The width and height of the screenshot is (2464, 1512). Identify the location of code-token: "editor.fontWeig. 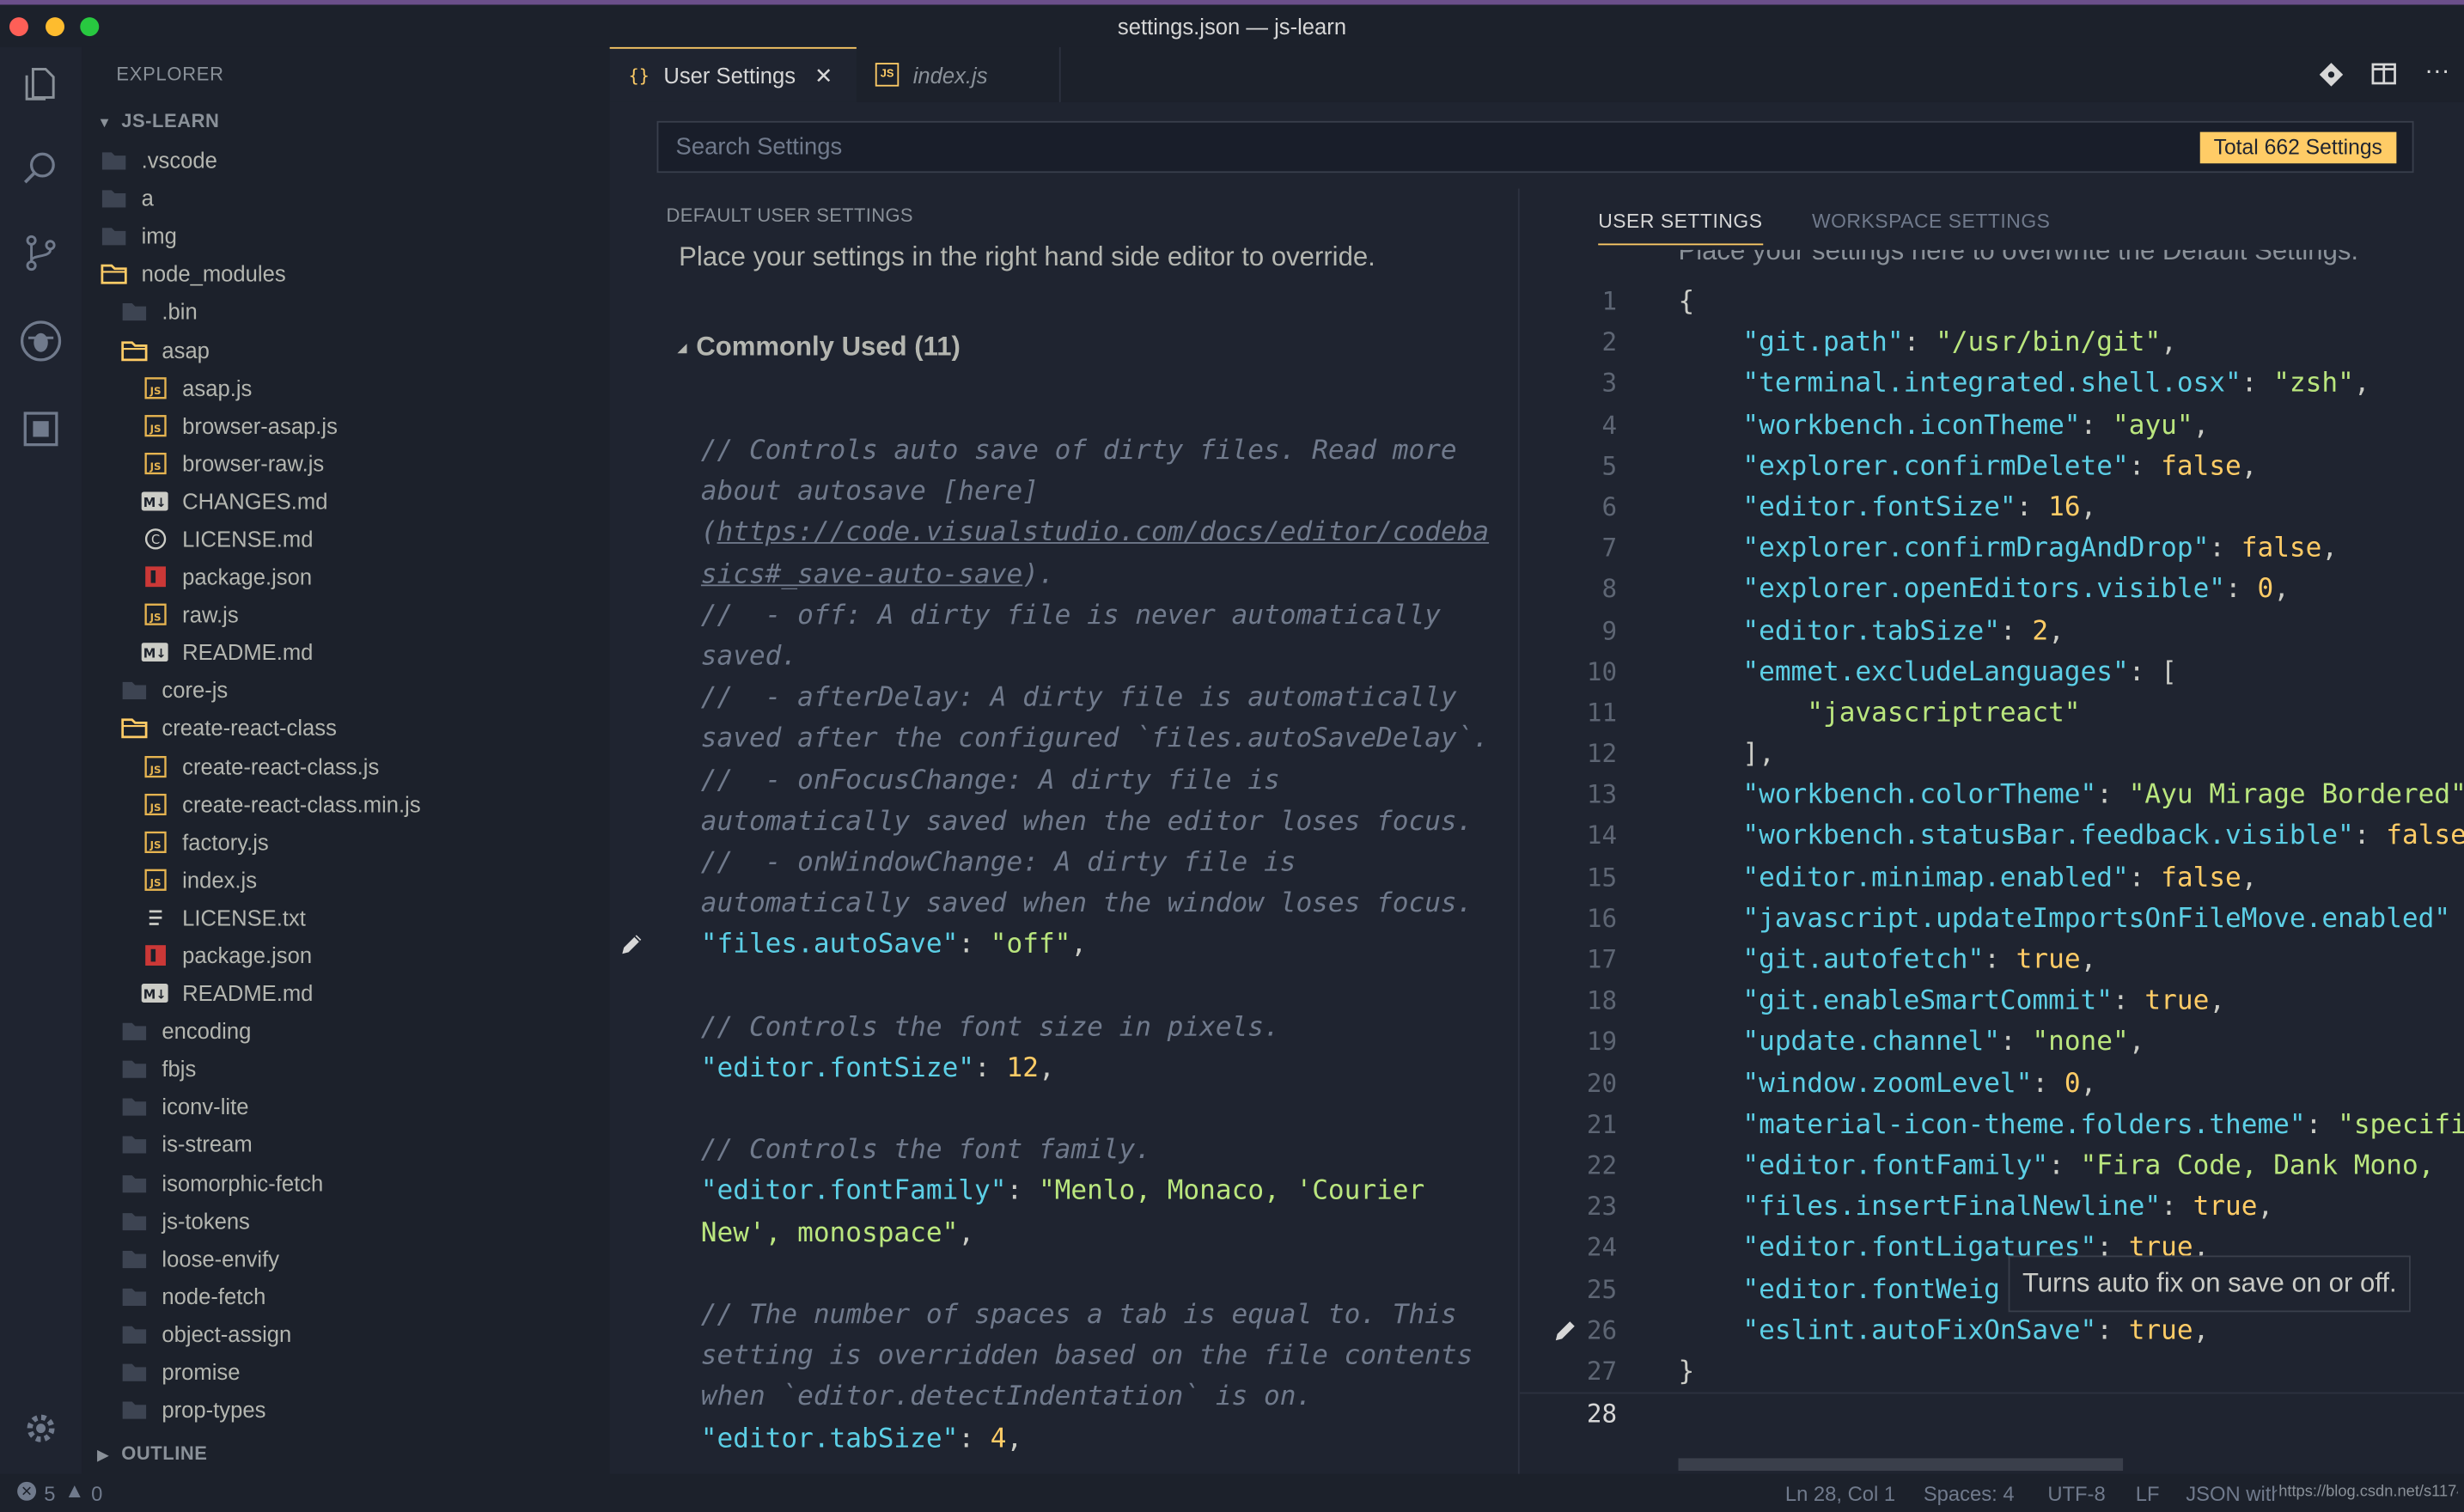
(1871, 1289).